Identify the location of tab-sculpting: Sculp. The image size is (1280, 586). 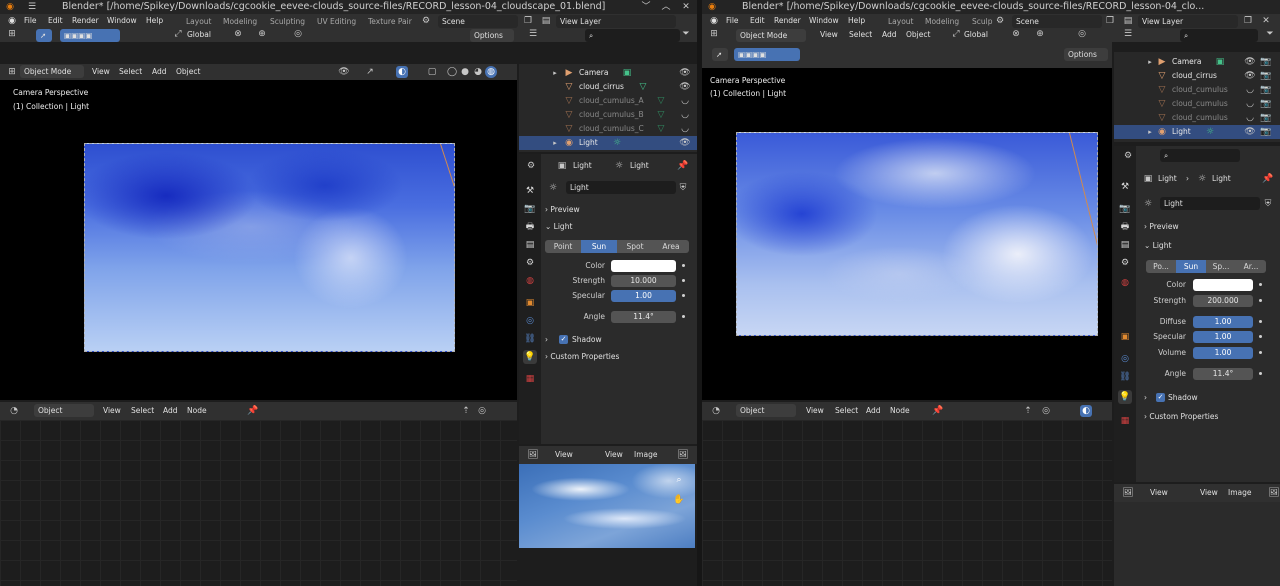
(982, 22).